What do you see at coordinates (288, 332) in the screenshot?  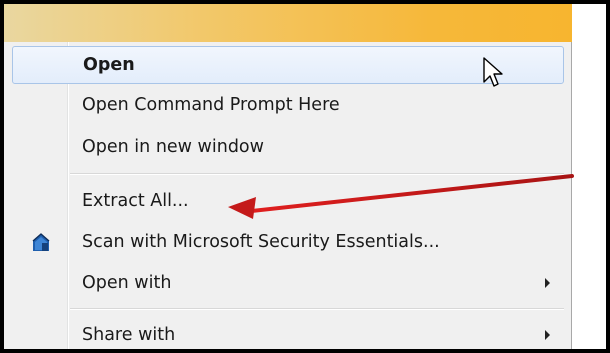 I see `menu-item-share-with: Share with` at bounding box center [288, 332].